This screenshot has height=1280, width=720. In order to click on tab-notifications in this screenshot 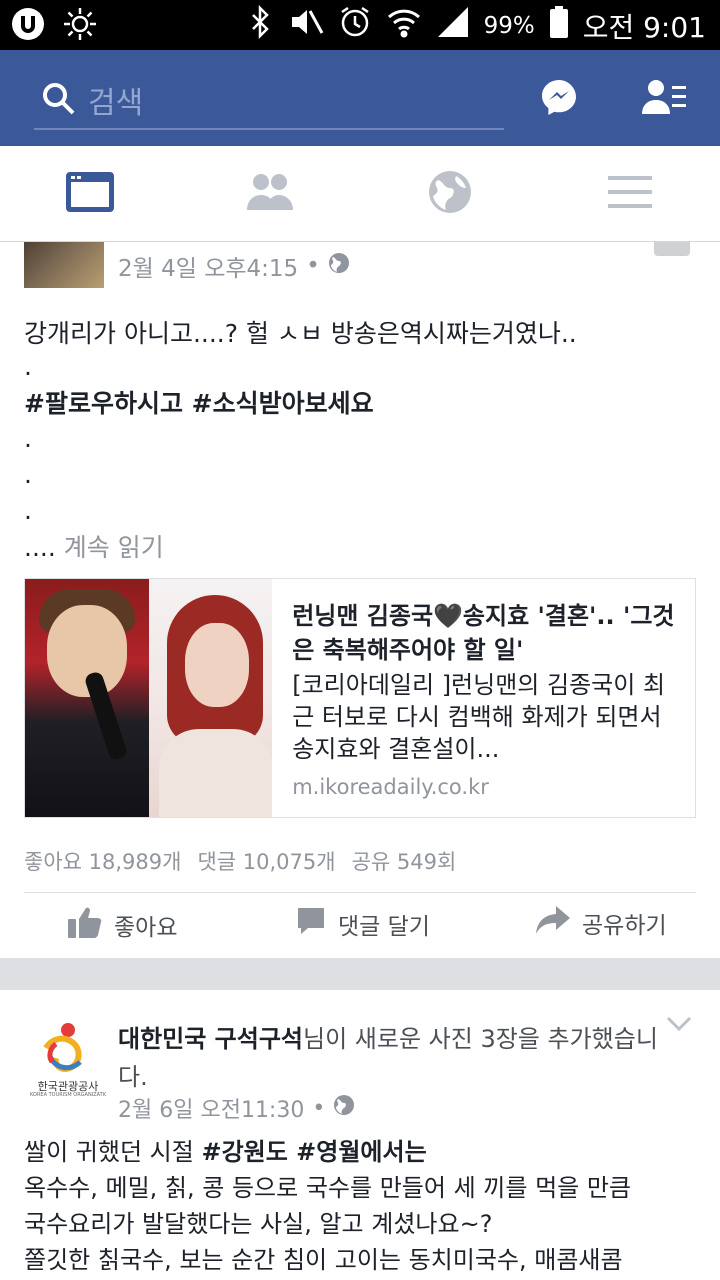, I will do `click(450, 194)`.